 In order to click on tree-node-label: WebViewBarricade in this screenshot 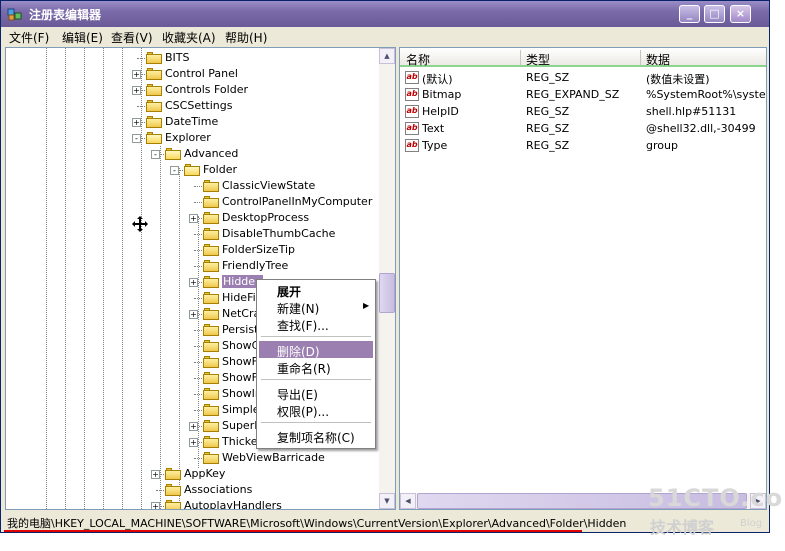, I will do `click(273, 457)`.